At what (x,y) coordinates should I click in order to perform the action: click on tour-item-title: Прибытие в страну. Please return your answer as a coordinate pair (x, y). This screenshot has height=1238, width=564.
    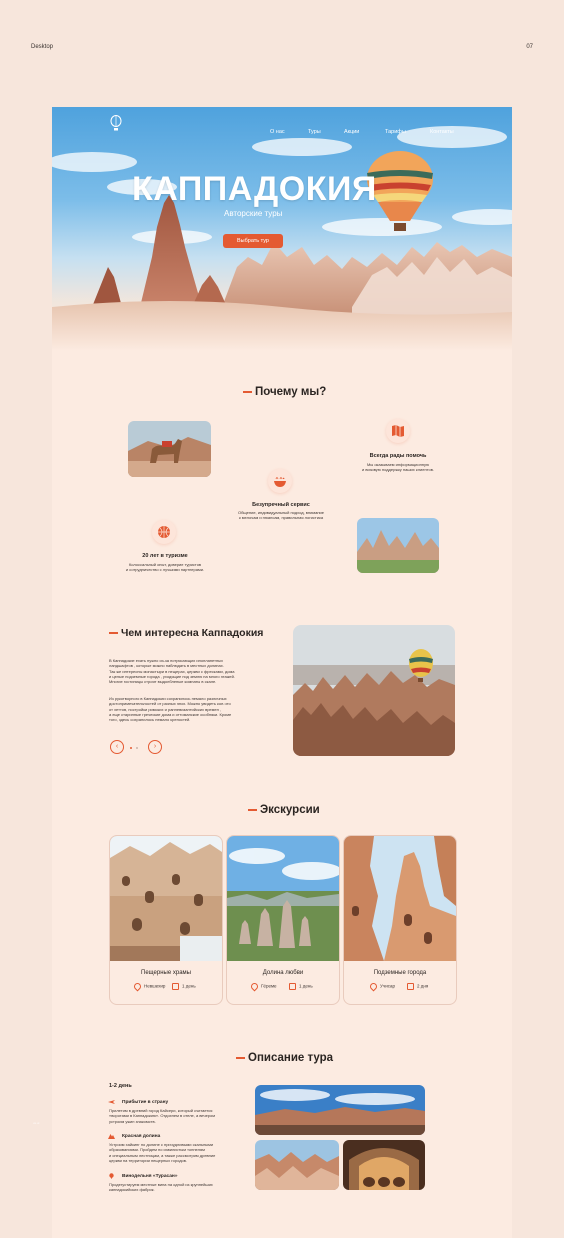
    Looking at the image, I should click on (145, 1102).